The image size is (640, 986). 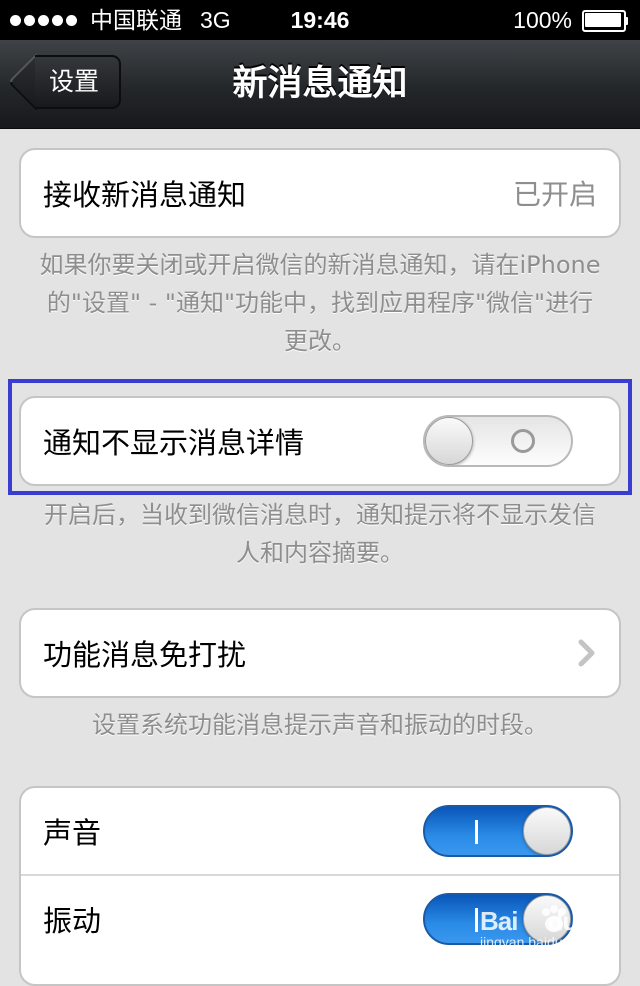 I want to click on hide-details-hint: 开启后，当收到微信消息时，通知提示将不显示发信人和内容摘要。, so click(x=320, y=534).